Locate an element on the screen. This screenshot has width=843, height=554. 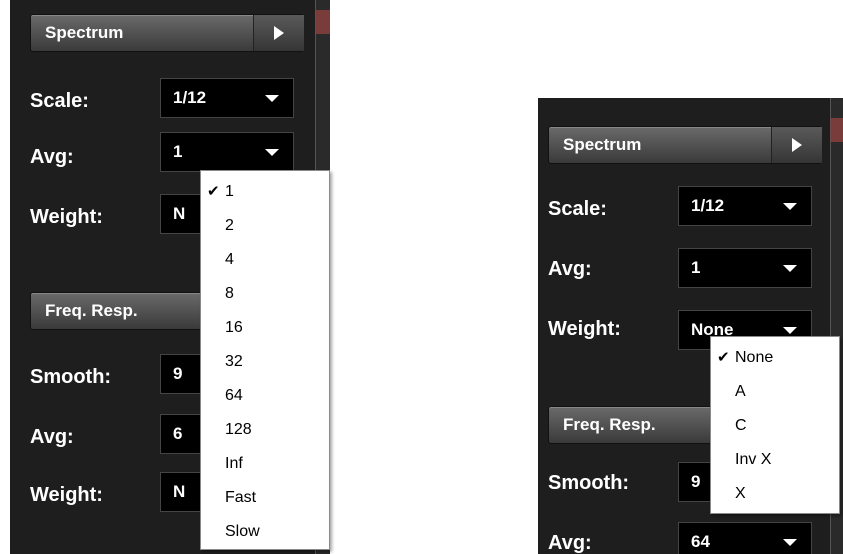
menu-item-x: X is located at coordinates (775, 494).